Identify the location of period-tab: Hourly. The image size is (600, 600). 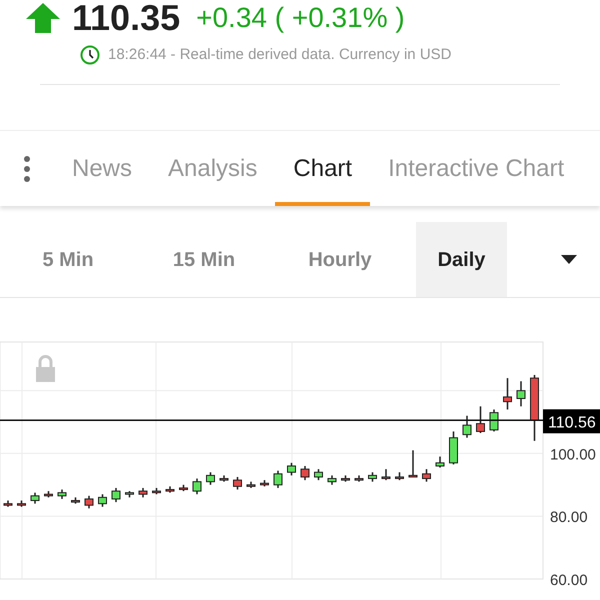
(340, 259).